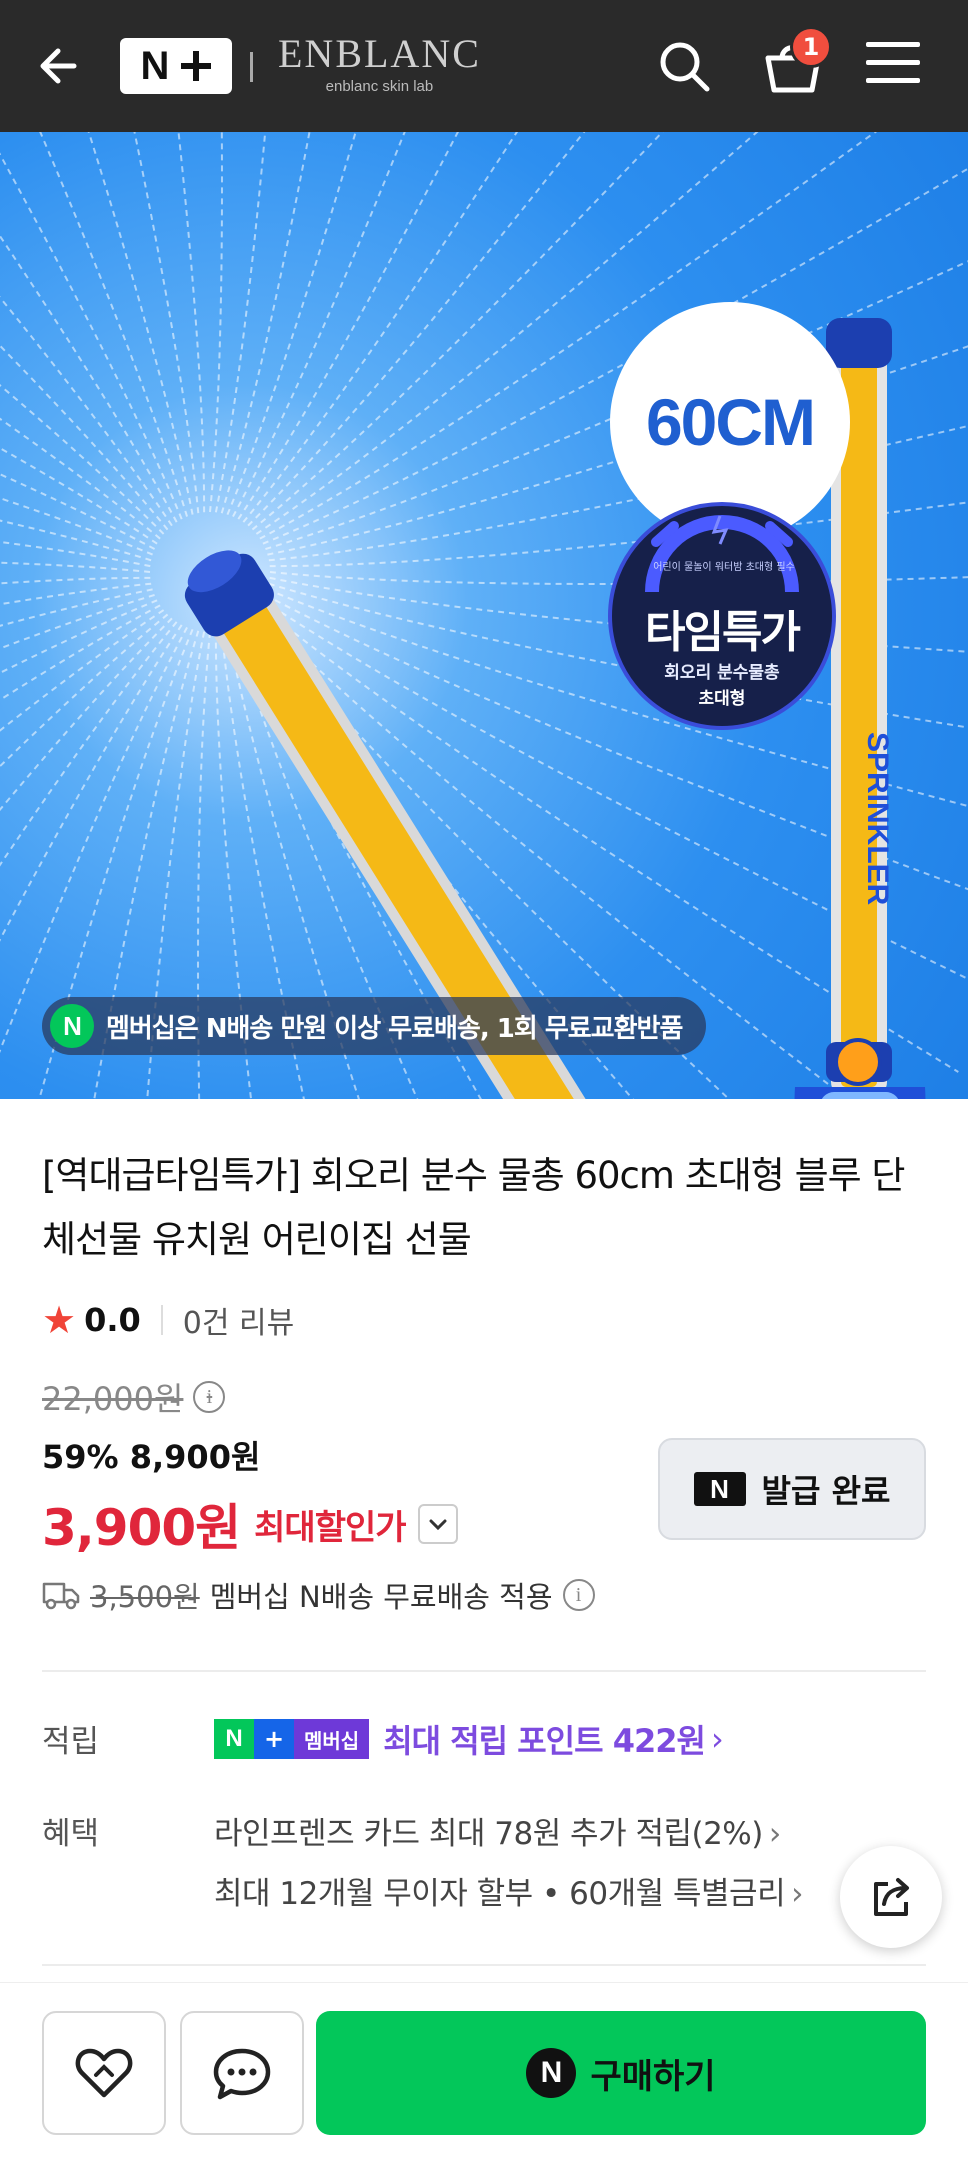 This screenshot has height=2163, width=968. Describe the element at coordinates (724, 567) in the screenshot. I see `time-badge-arc-text: 어린이 물놀이 워터밤 초대형 필수` at that location.